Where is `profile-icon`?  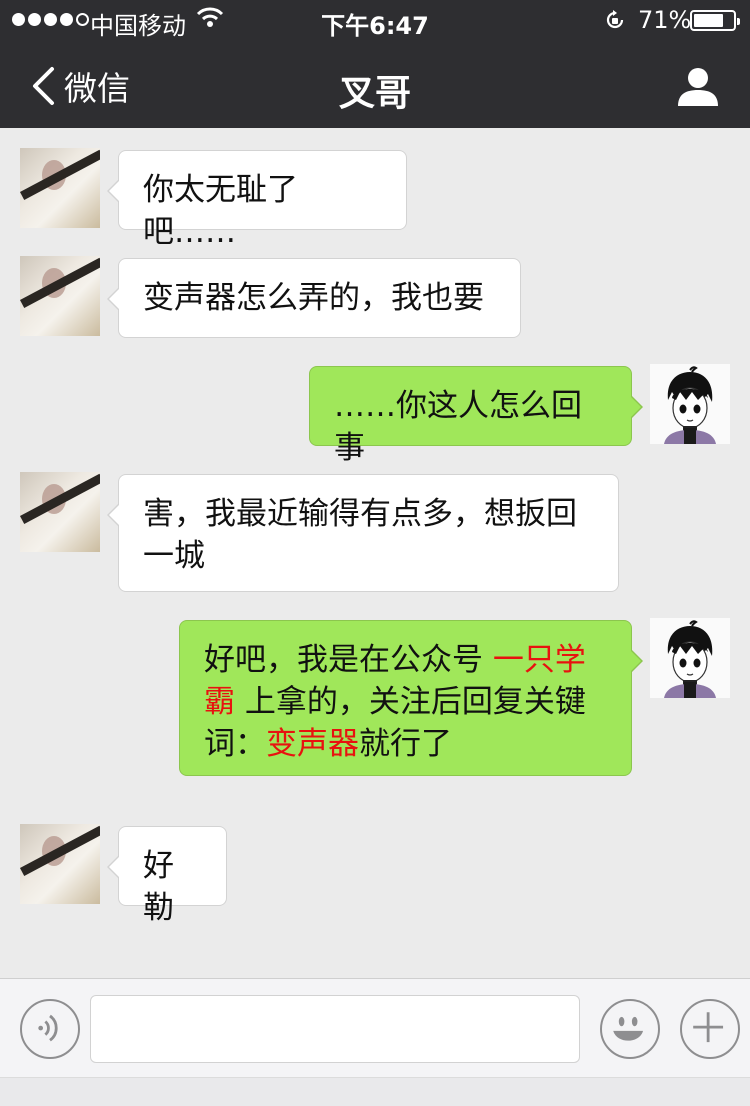 profile-icon is located at coordinates (698, 86).